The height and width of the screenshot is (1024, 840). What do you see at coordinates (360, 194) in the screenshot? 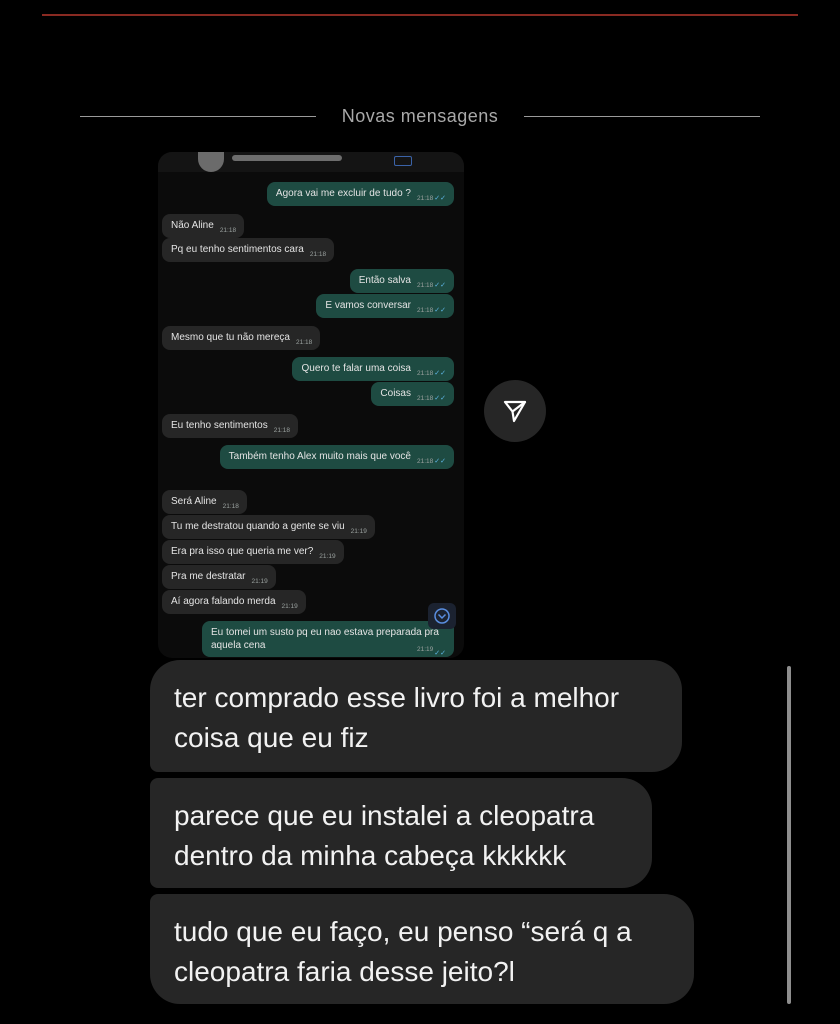
I see `shot-message: Agora vai me excluir de tudo ? 21:18✓✓` at bounding box center [360, 194].